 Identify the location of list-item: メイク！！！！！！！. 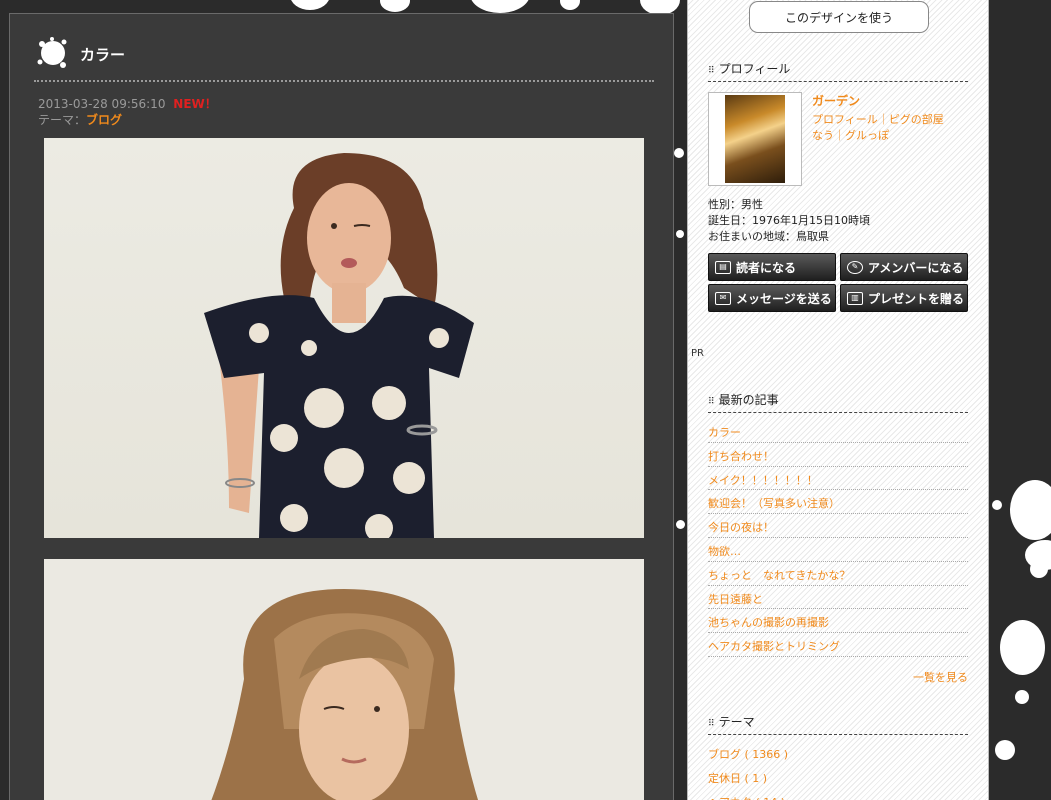
(838, 479).